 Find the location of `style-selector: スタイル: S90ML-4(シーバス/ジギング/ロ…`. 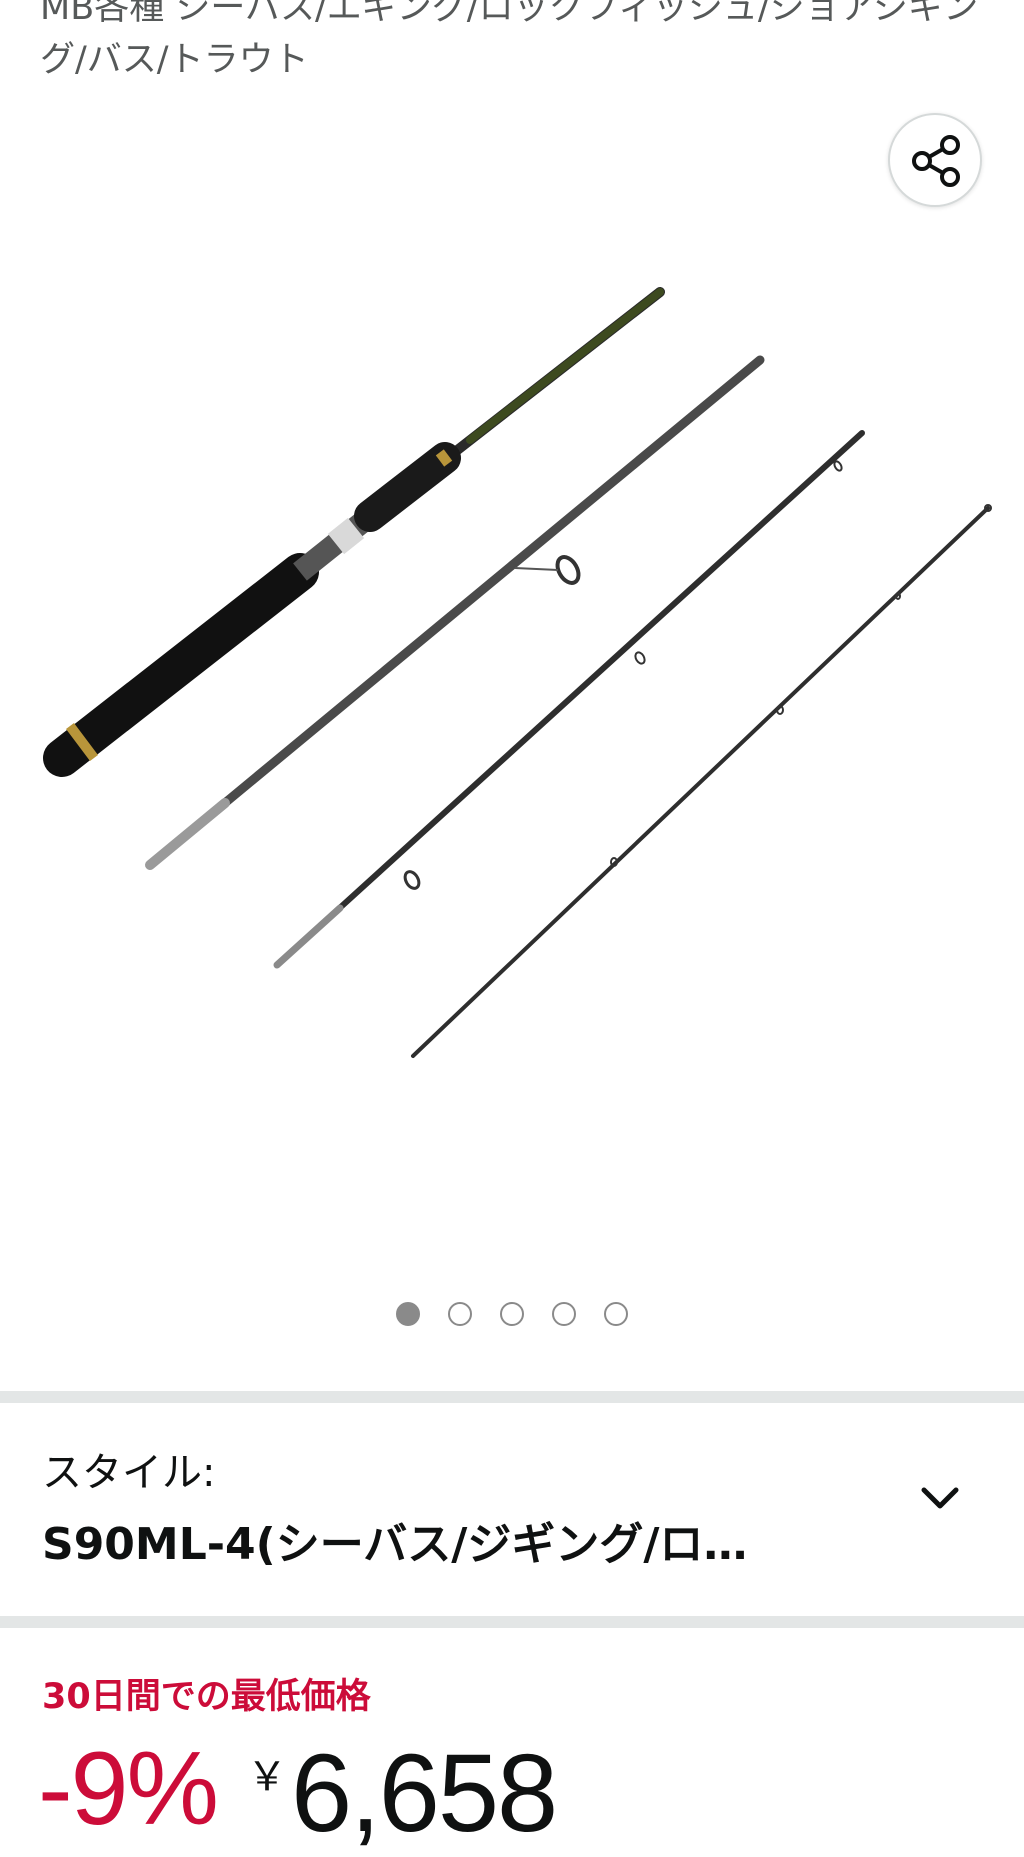

style-selector: スタイル: S90ML-4(シーバス/ジギング/ロ… is located at coordinates (512, 1509).